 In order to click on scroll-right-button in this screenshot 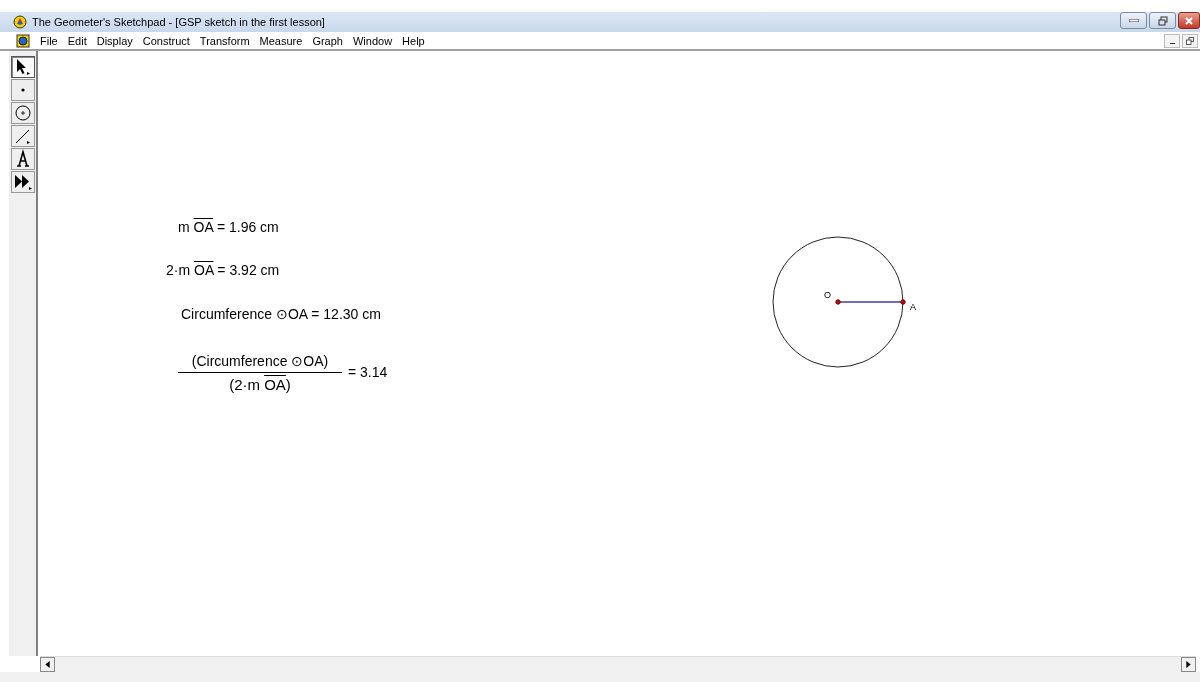, I will do `click(1188, 664)`.